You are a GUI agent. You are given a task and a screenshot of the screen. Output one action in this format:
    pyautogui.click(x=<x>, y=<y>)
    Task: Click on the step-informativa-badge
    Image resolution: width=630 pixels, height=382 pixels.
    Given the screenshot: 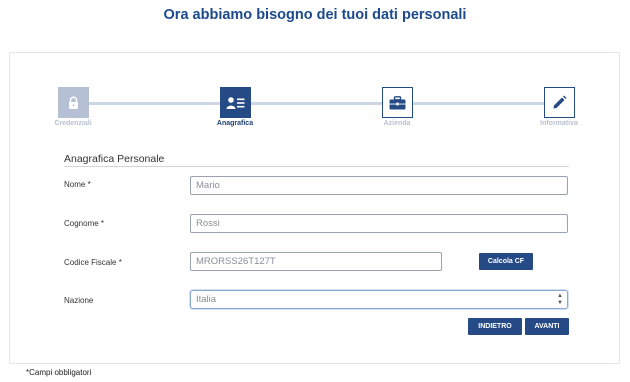 What is the action you would take?
    pyautogui.click(x=559, y=102)
    